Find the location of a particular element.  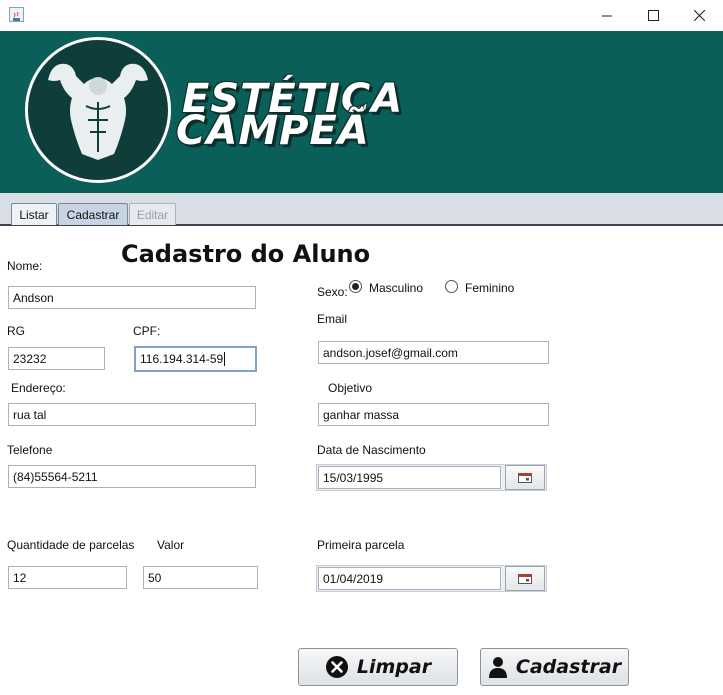

valor-label: Valor is located at coordinates (171, 545).